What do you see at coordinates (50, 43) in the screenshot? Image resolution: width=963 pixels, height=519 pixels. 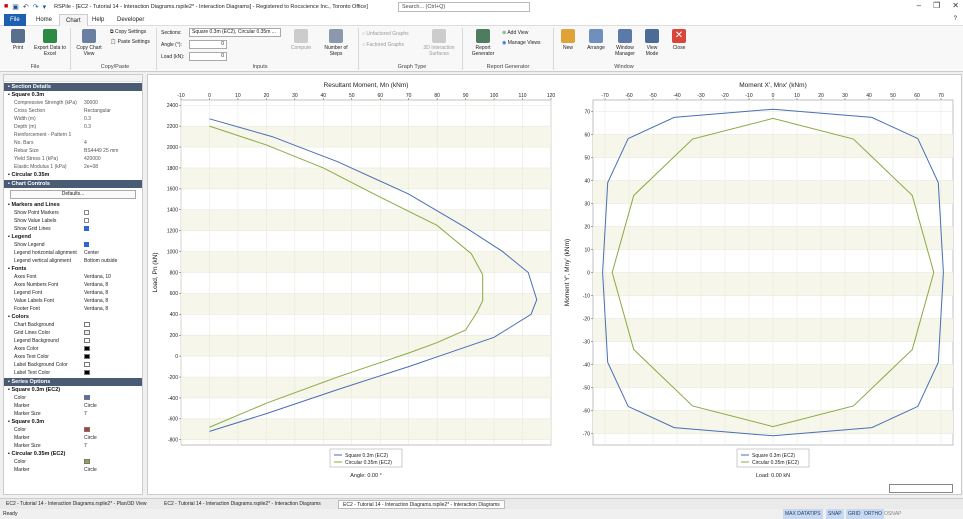 I see `export-excel-button: Export Data to Excel` at bounding box center [50, 43].